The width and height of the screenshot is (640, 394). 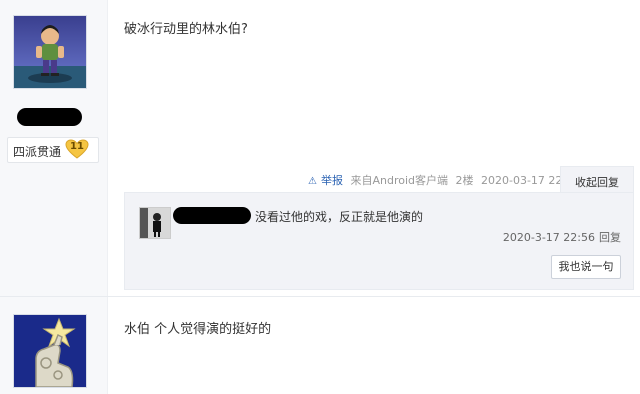 I want to click on add-reply-button: 我也说一句, so click(x=586, y=267).